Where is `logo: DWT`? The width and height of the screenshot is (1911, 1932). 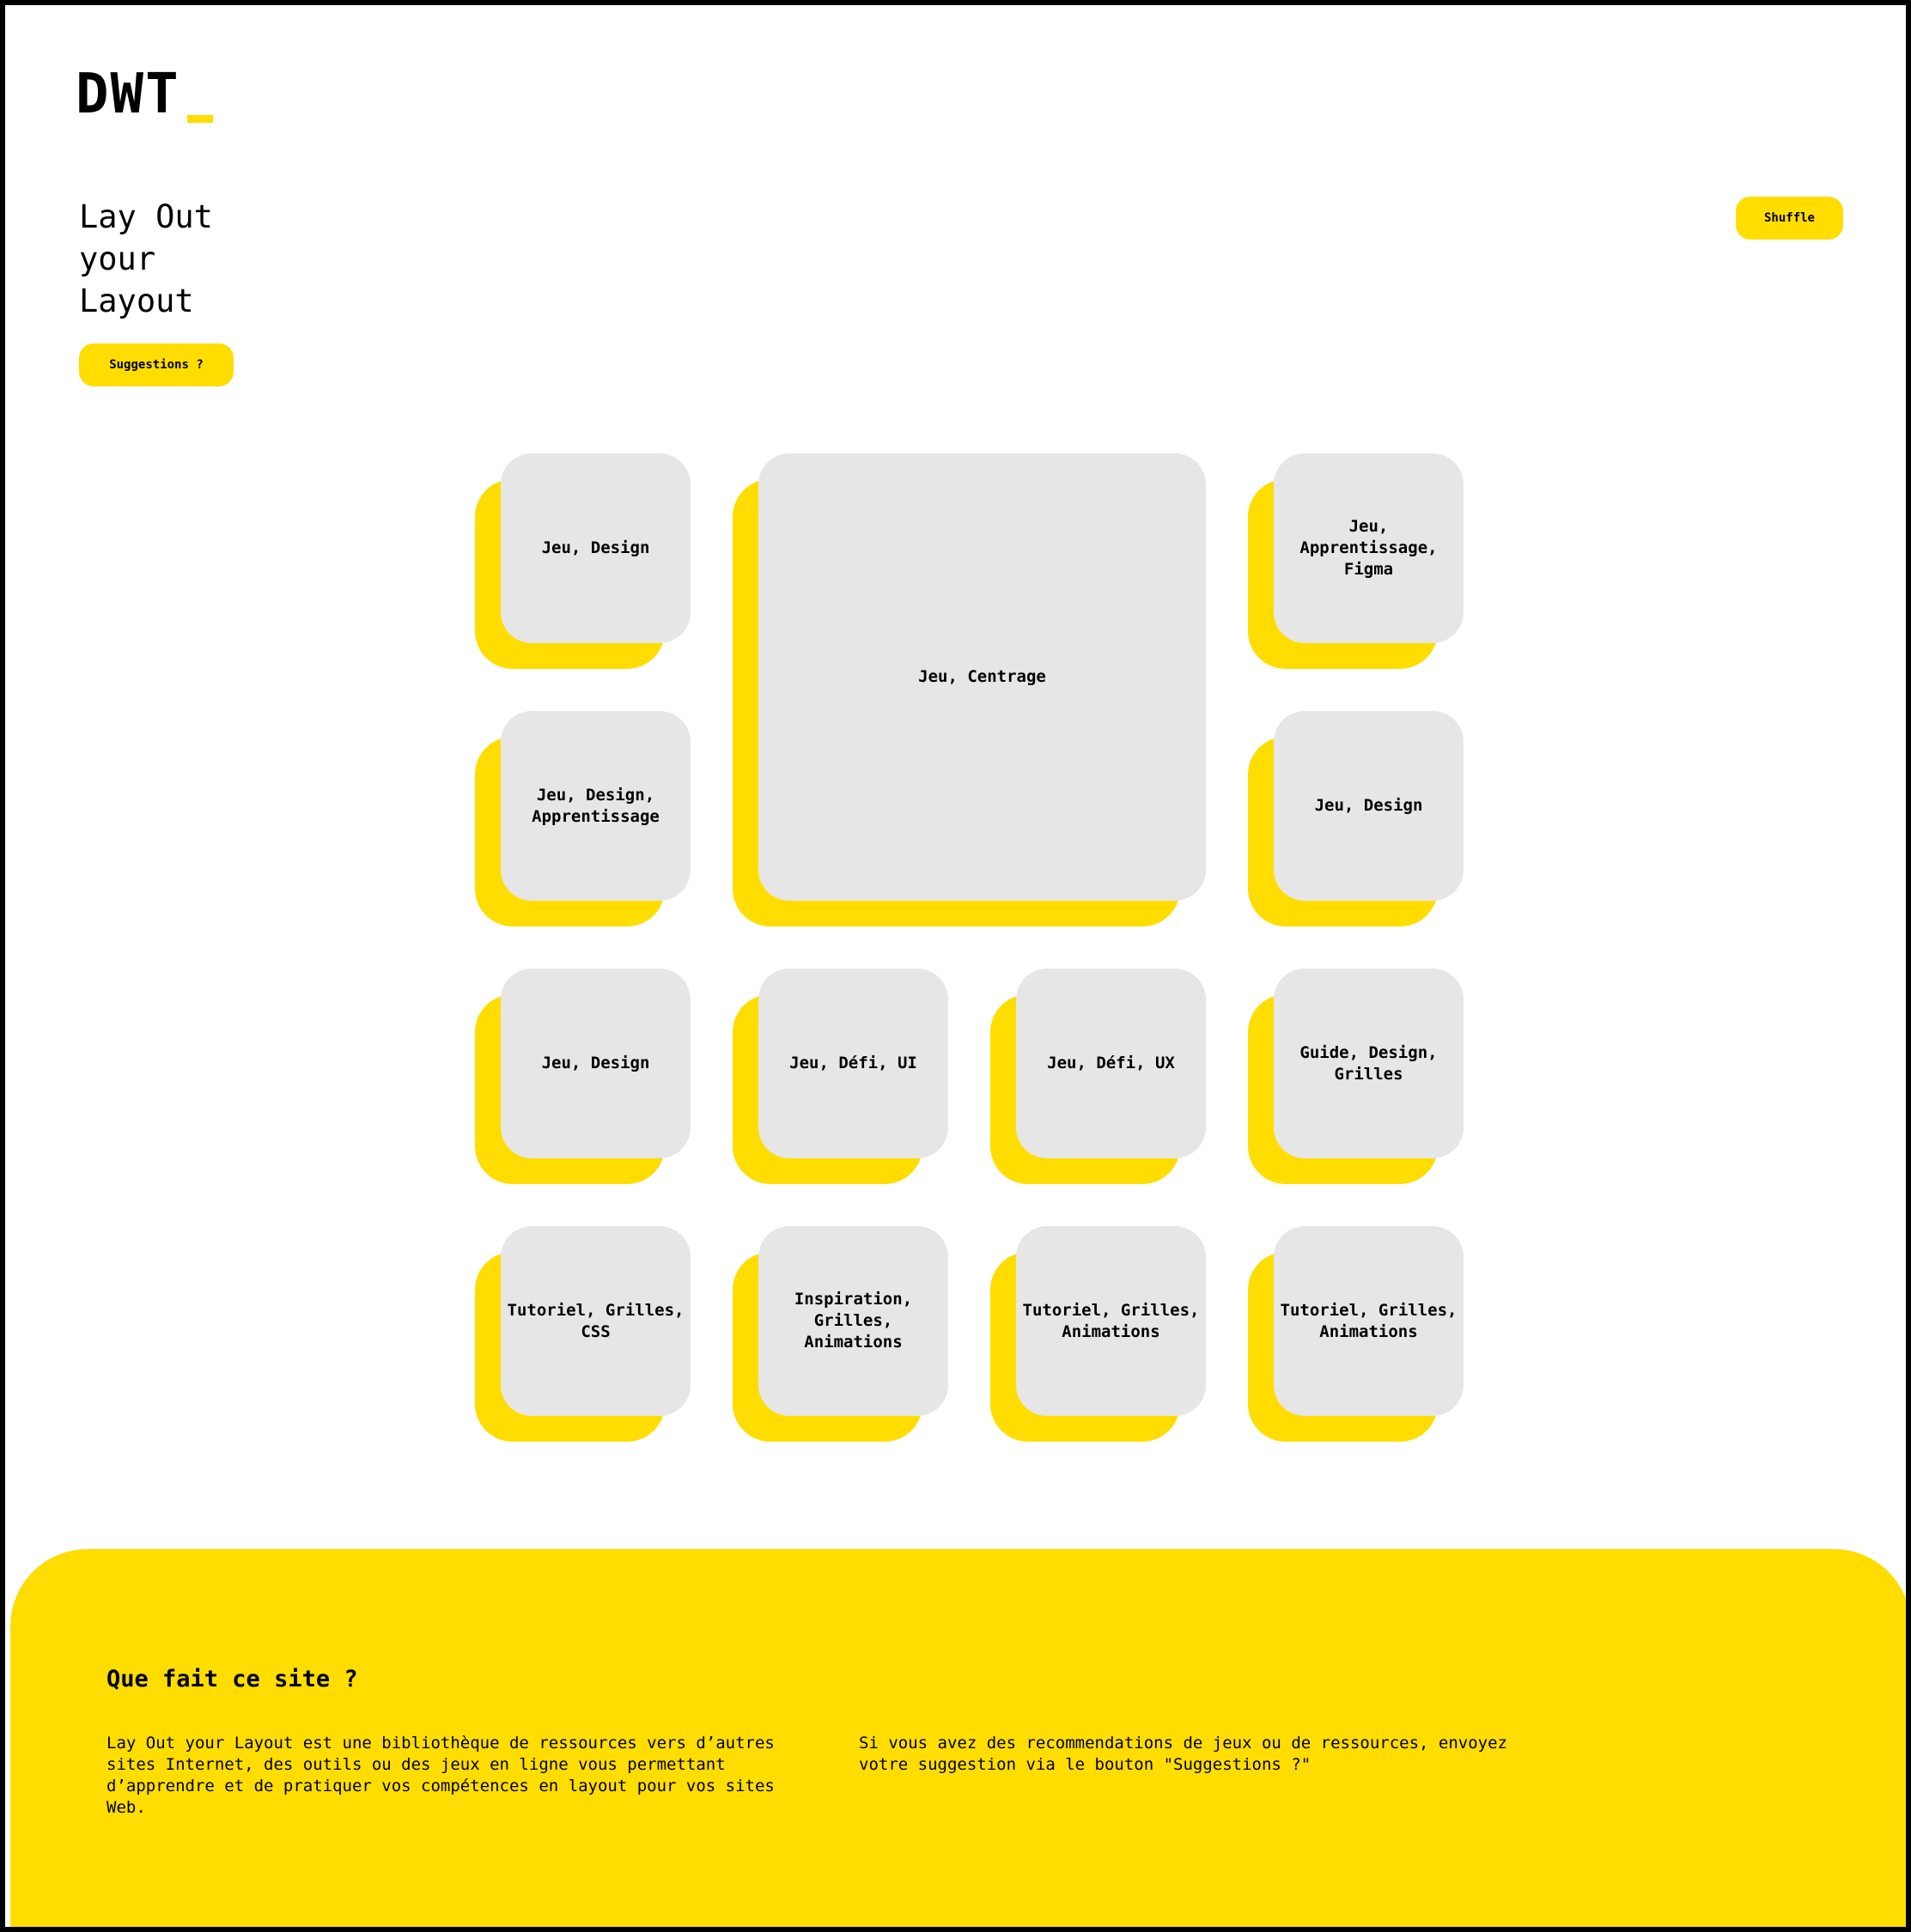 logo: DWT is located at coordinates (128, 94).